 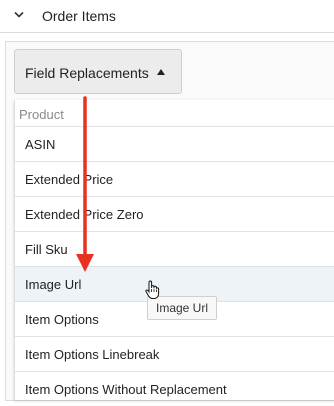 I want to click on field-replacements-button: Field Replacements, so click(x=98, y=71).